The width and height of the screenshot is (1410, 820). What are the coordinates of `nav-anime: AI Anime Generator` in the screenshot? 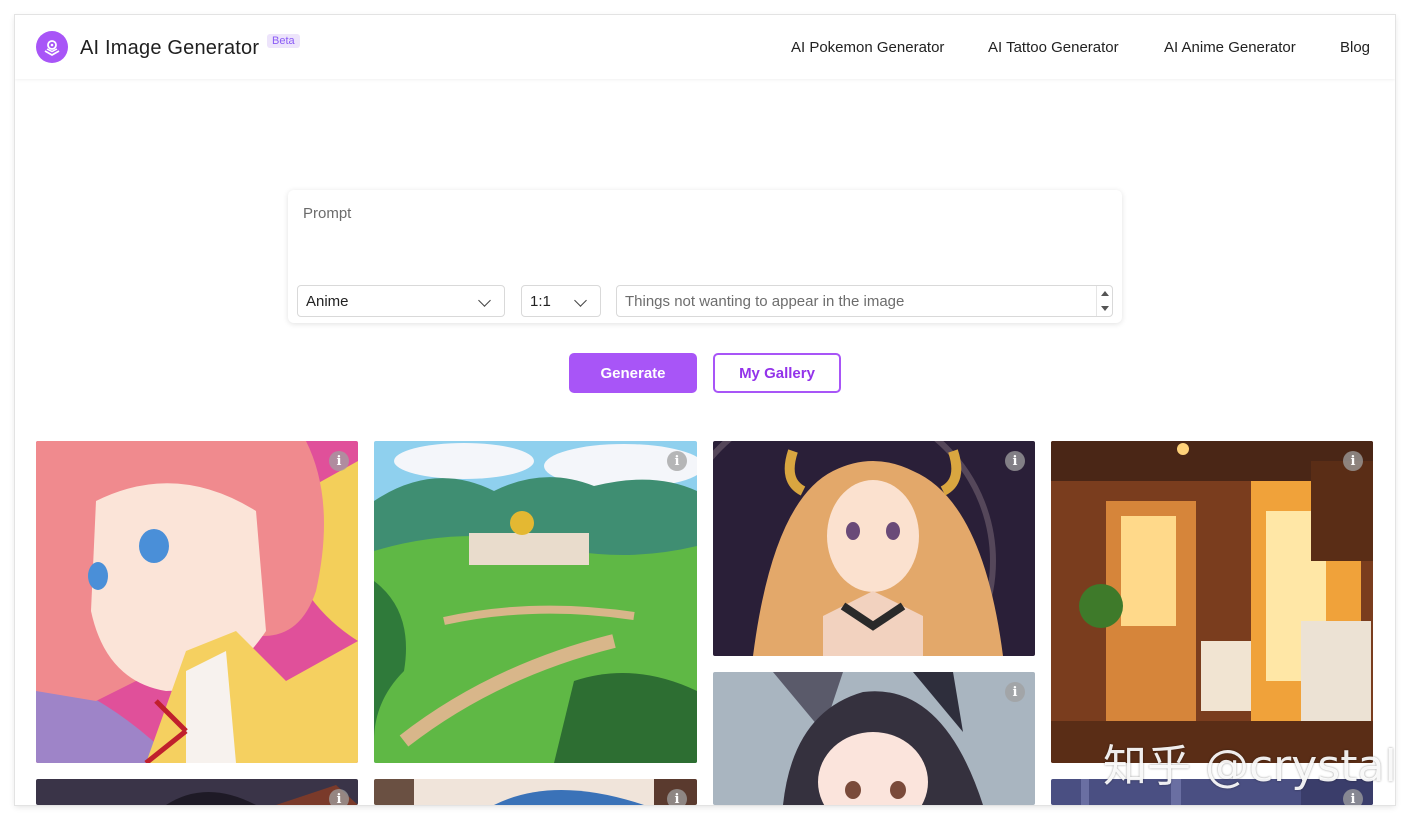 It's located at (1230, 47).